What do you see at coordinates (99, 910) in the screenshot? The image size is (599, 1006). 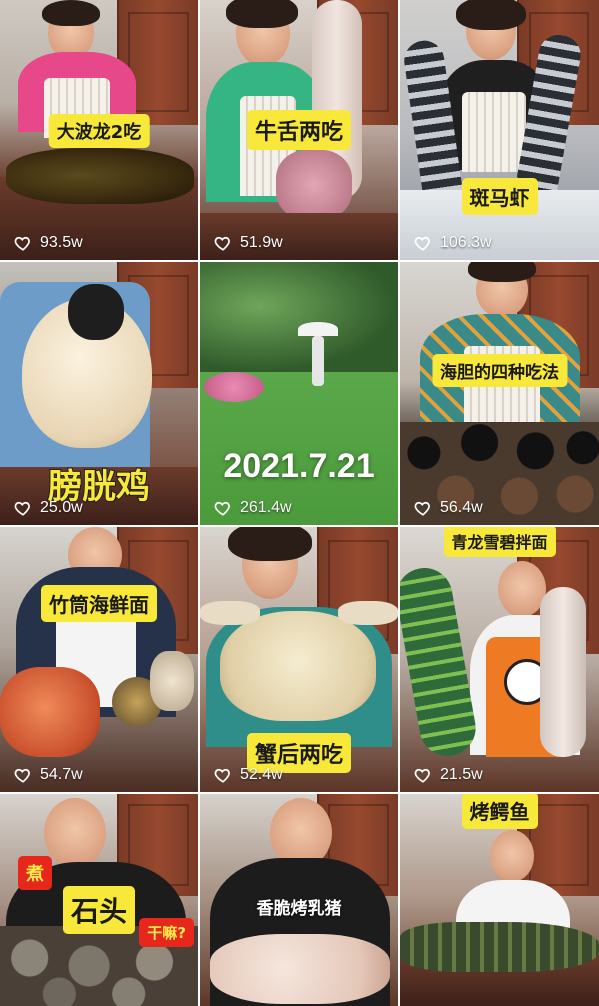 I see `video-caption: 石头` at bounding box center [99, 910].